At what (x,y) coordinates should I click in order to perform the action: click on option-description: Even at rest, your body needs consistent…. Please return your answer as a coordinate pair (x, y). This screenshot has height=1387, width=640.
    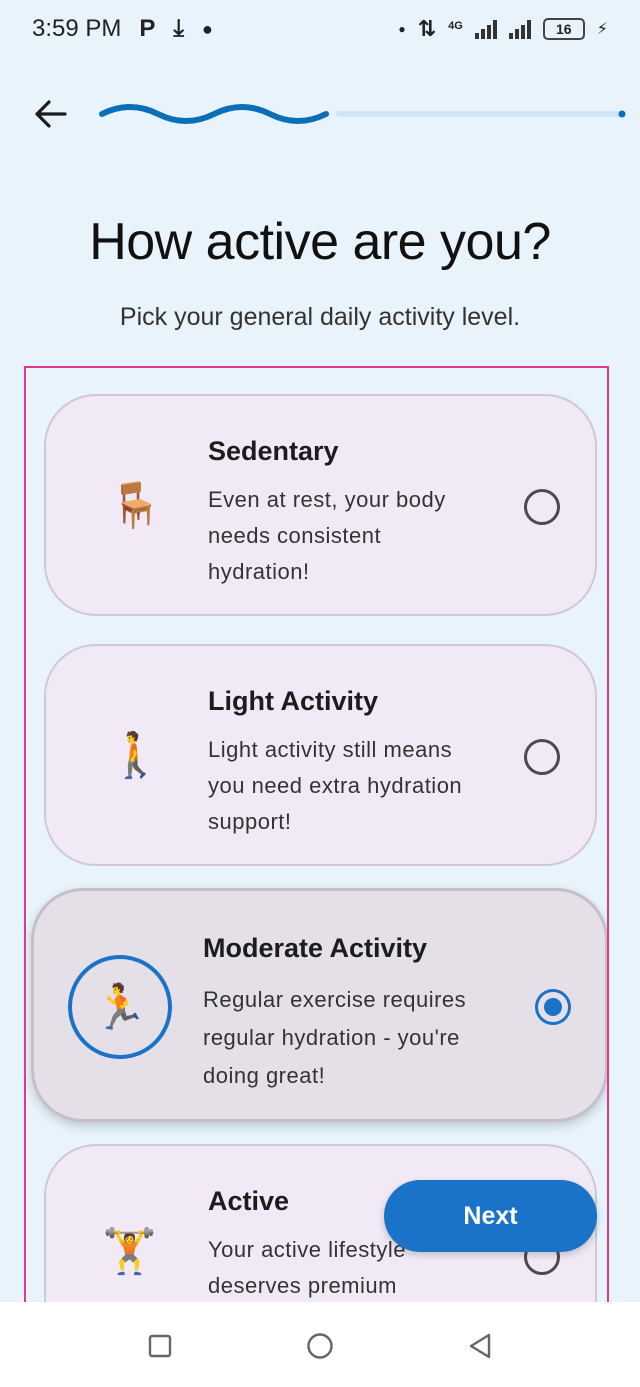
    Looking at the image, I should click on (327, 536).